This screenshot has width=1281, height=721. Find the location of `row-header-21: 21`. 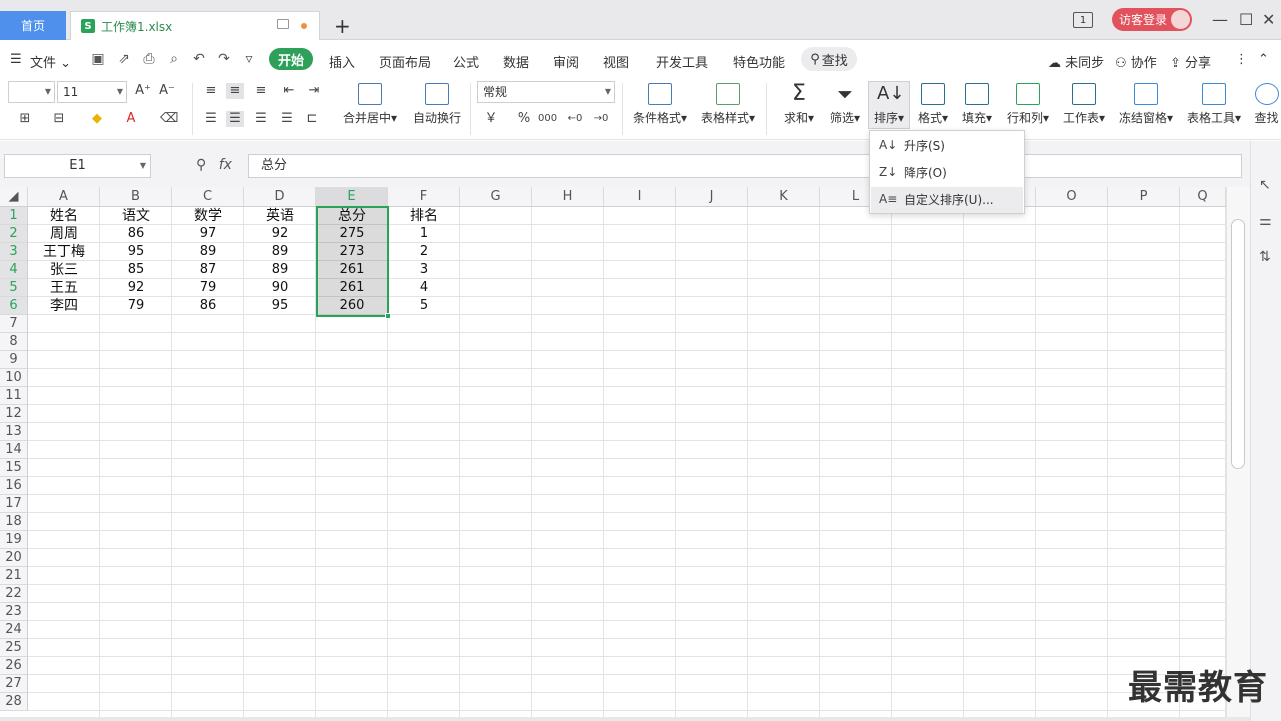

row-header-21: 21 is located at coordinates (14, 576).